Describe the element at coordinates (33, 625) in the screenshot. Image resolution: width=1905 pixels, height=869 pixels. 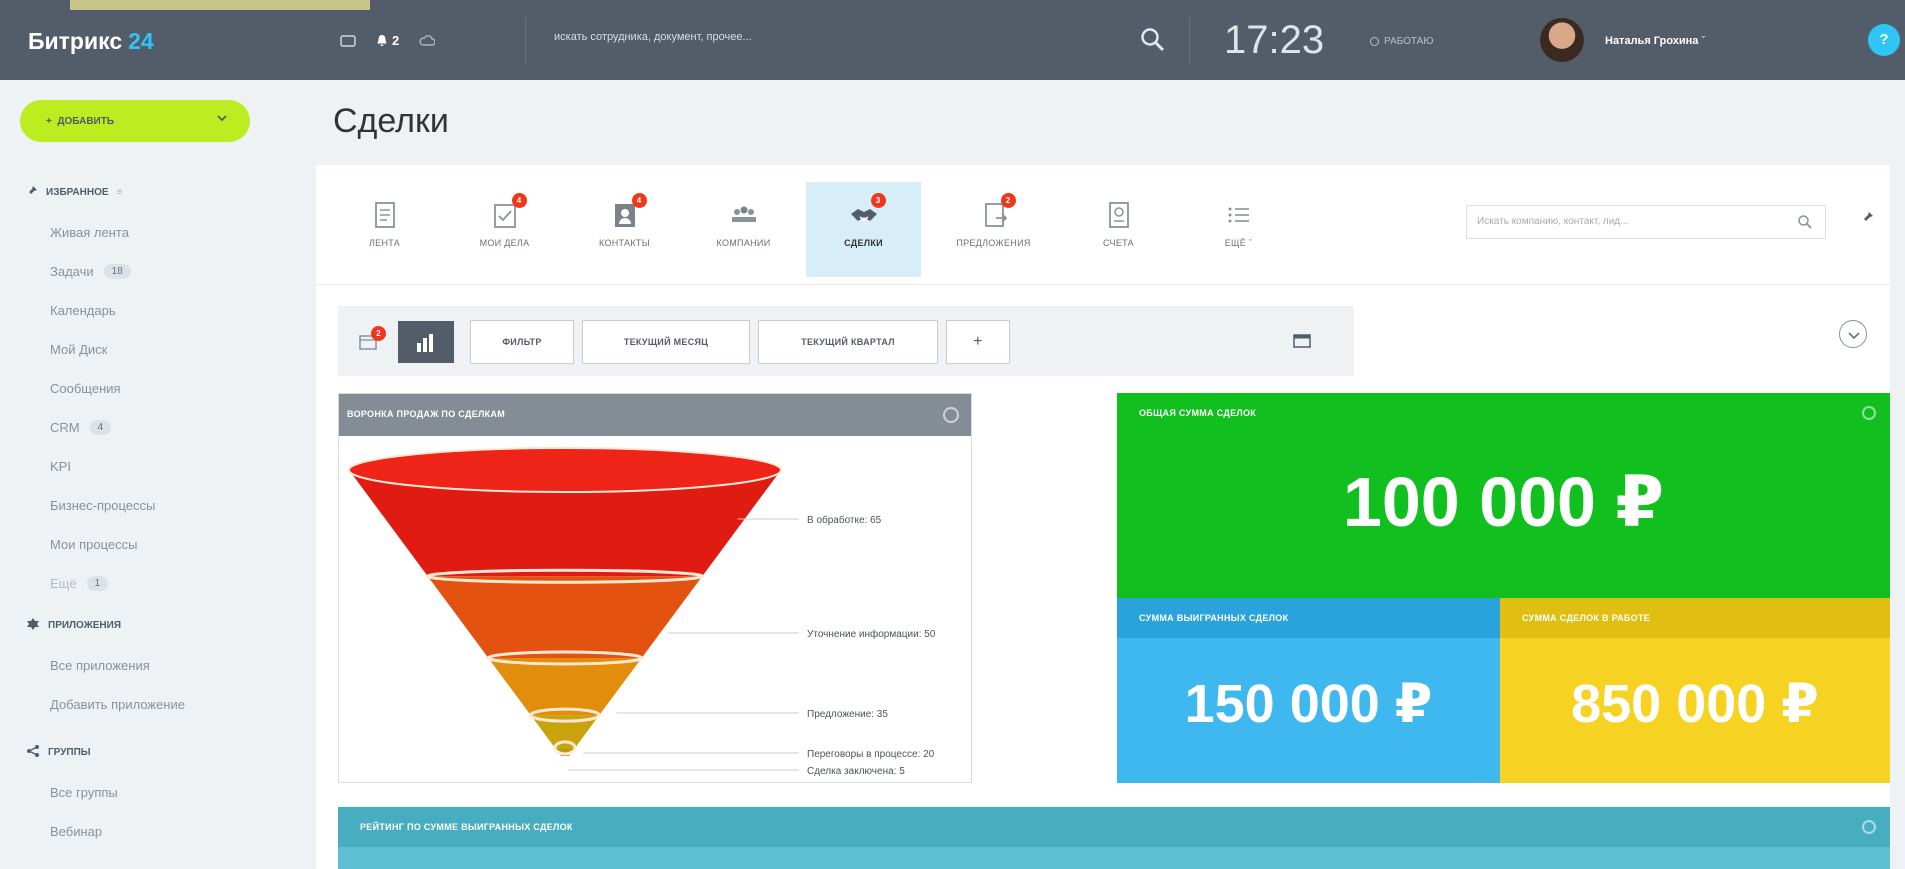
I see `apps-icon` at that location.